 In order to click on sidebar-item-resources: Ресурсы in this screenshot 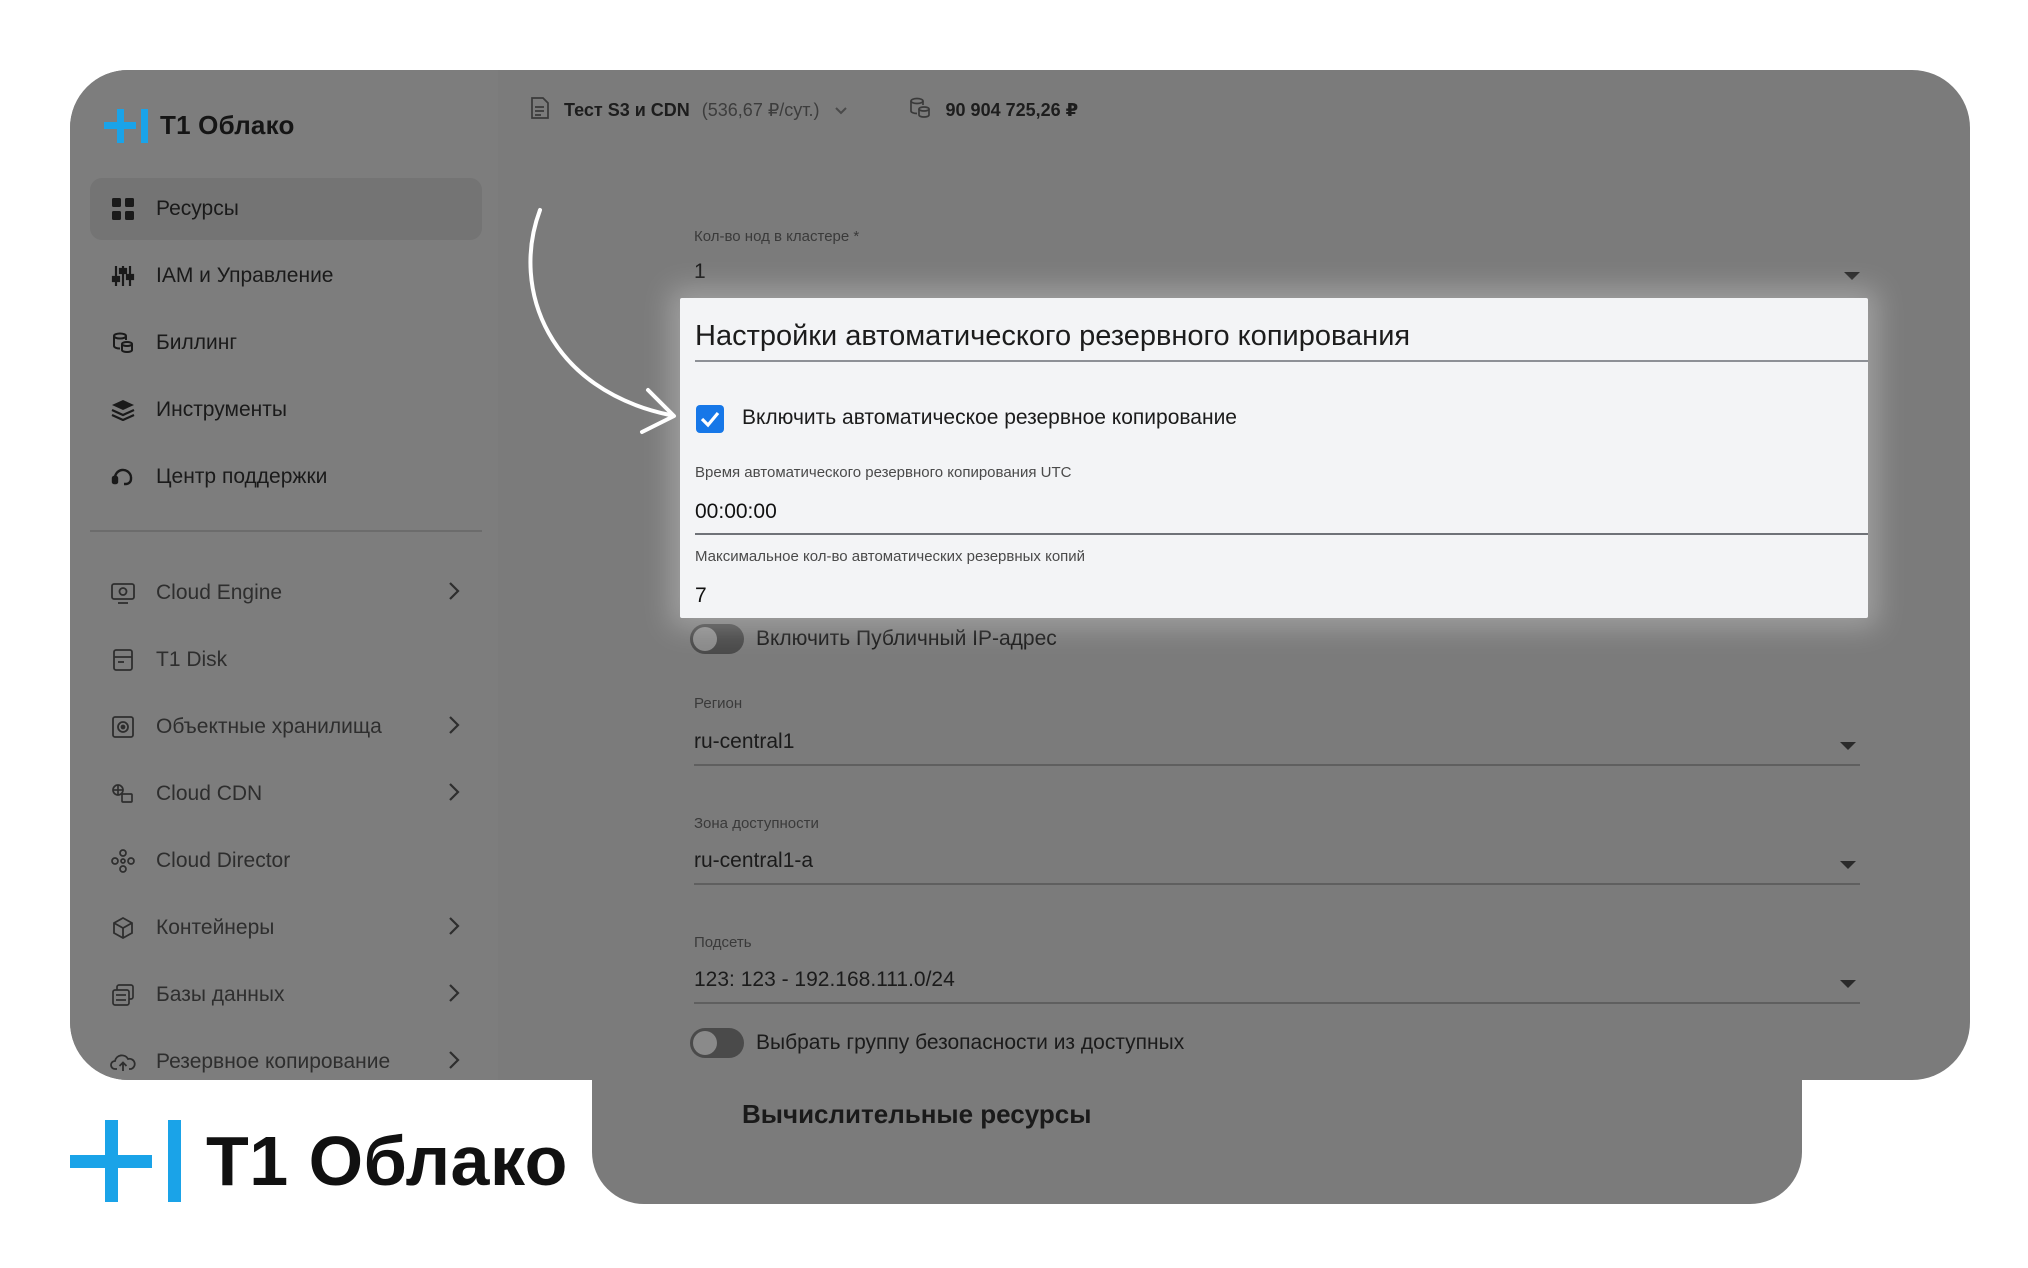, I will do `click(286, 209)`.